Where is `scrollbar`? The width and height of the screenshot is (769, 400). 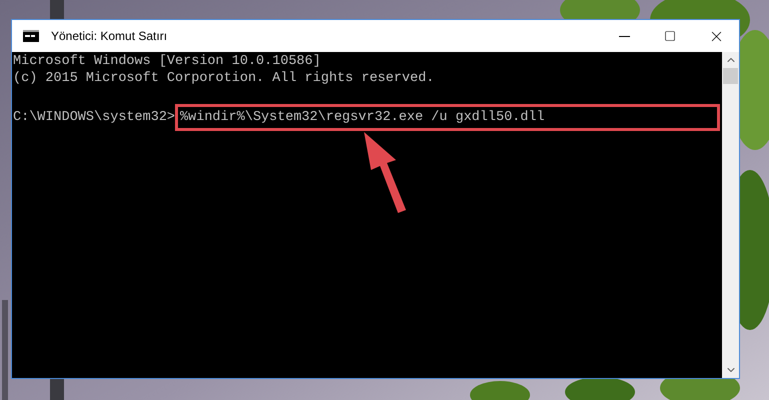 scrollbar is located at coordinates (730, 215).